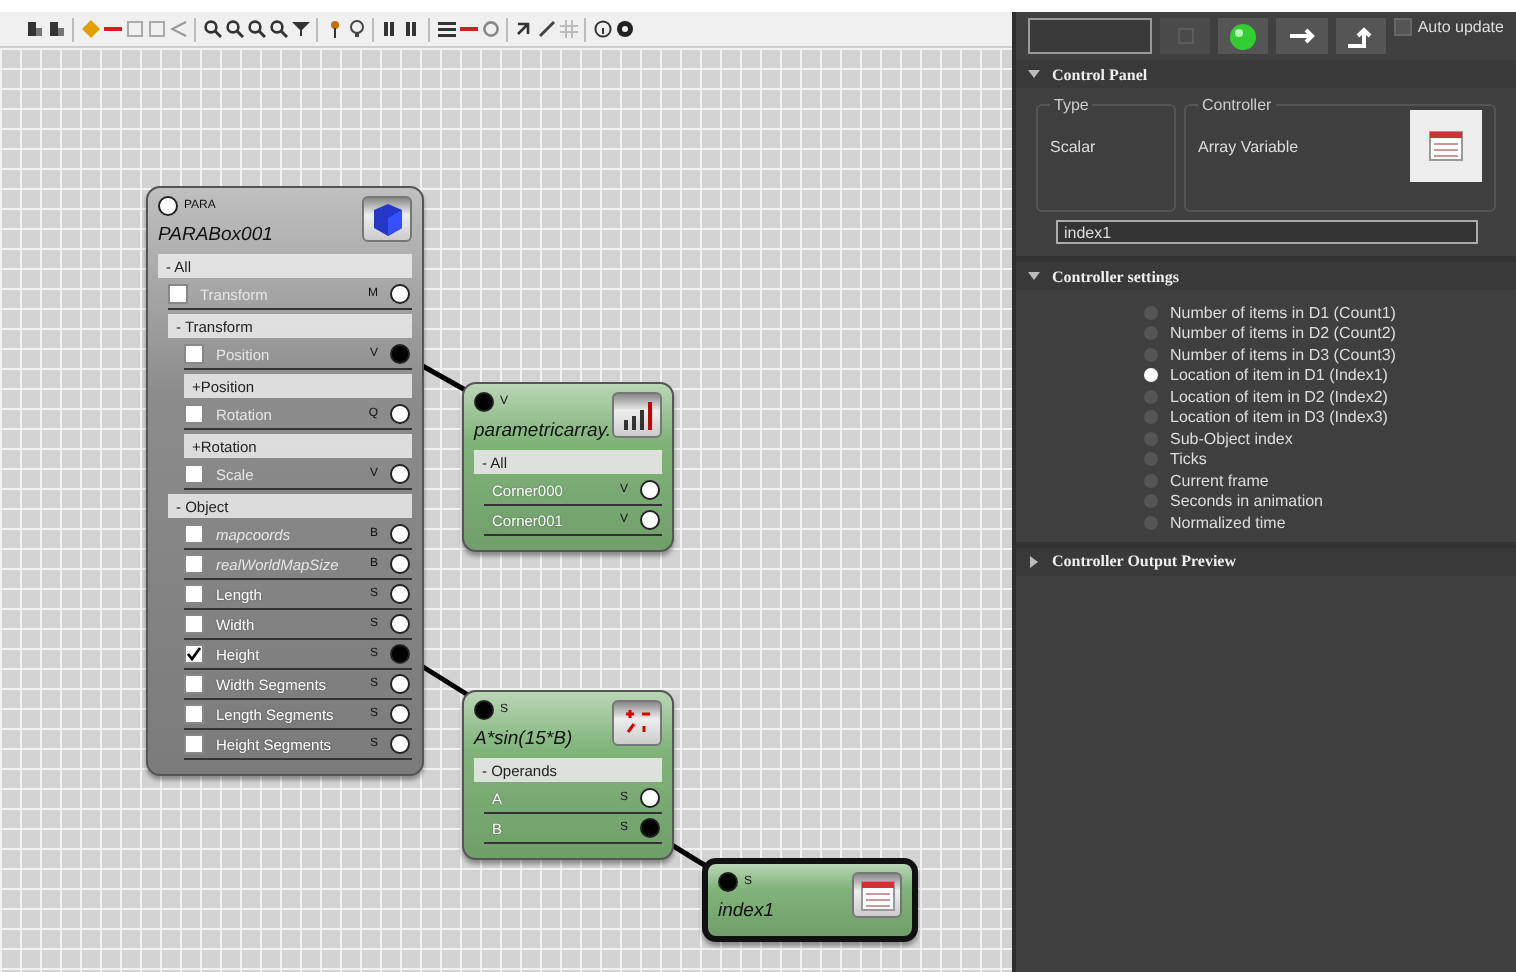 Image resolution: width=1516 pixels, height=972 pixels. What do you see at coordinates (523, 739) in the screenshot?
I see `node-title: A*sin(15*B)` at bounding box center [523, 739].